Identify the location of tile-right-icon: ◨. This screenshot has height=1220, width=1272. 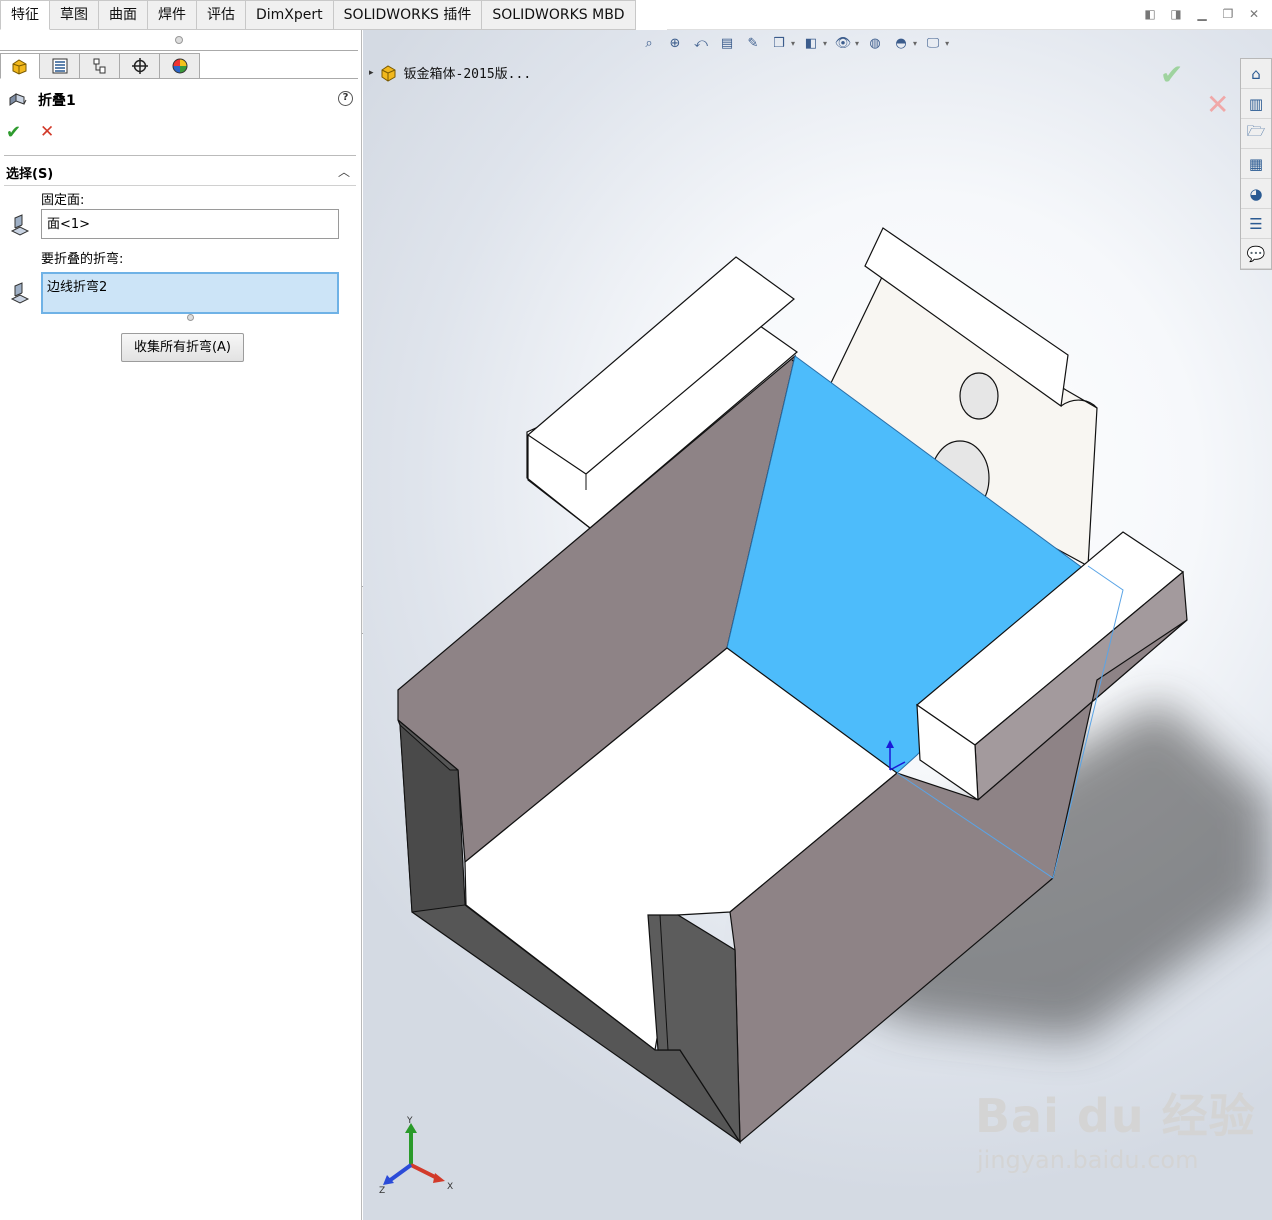
(1176, 14).